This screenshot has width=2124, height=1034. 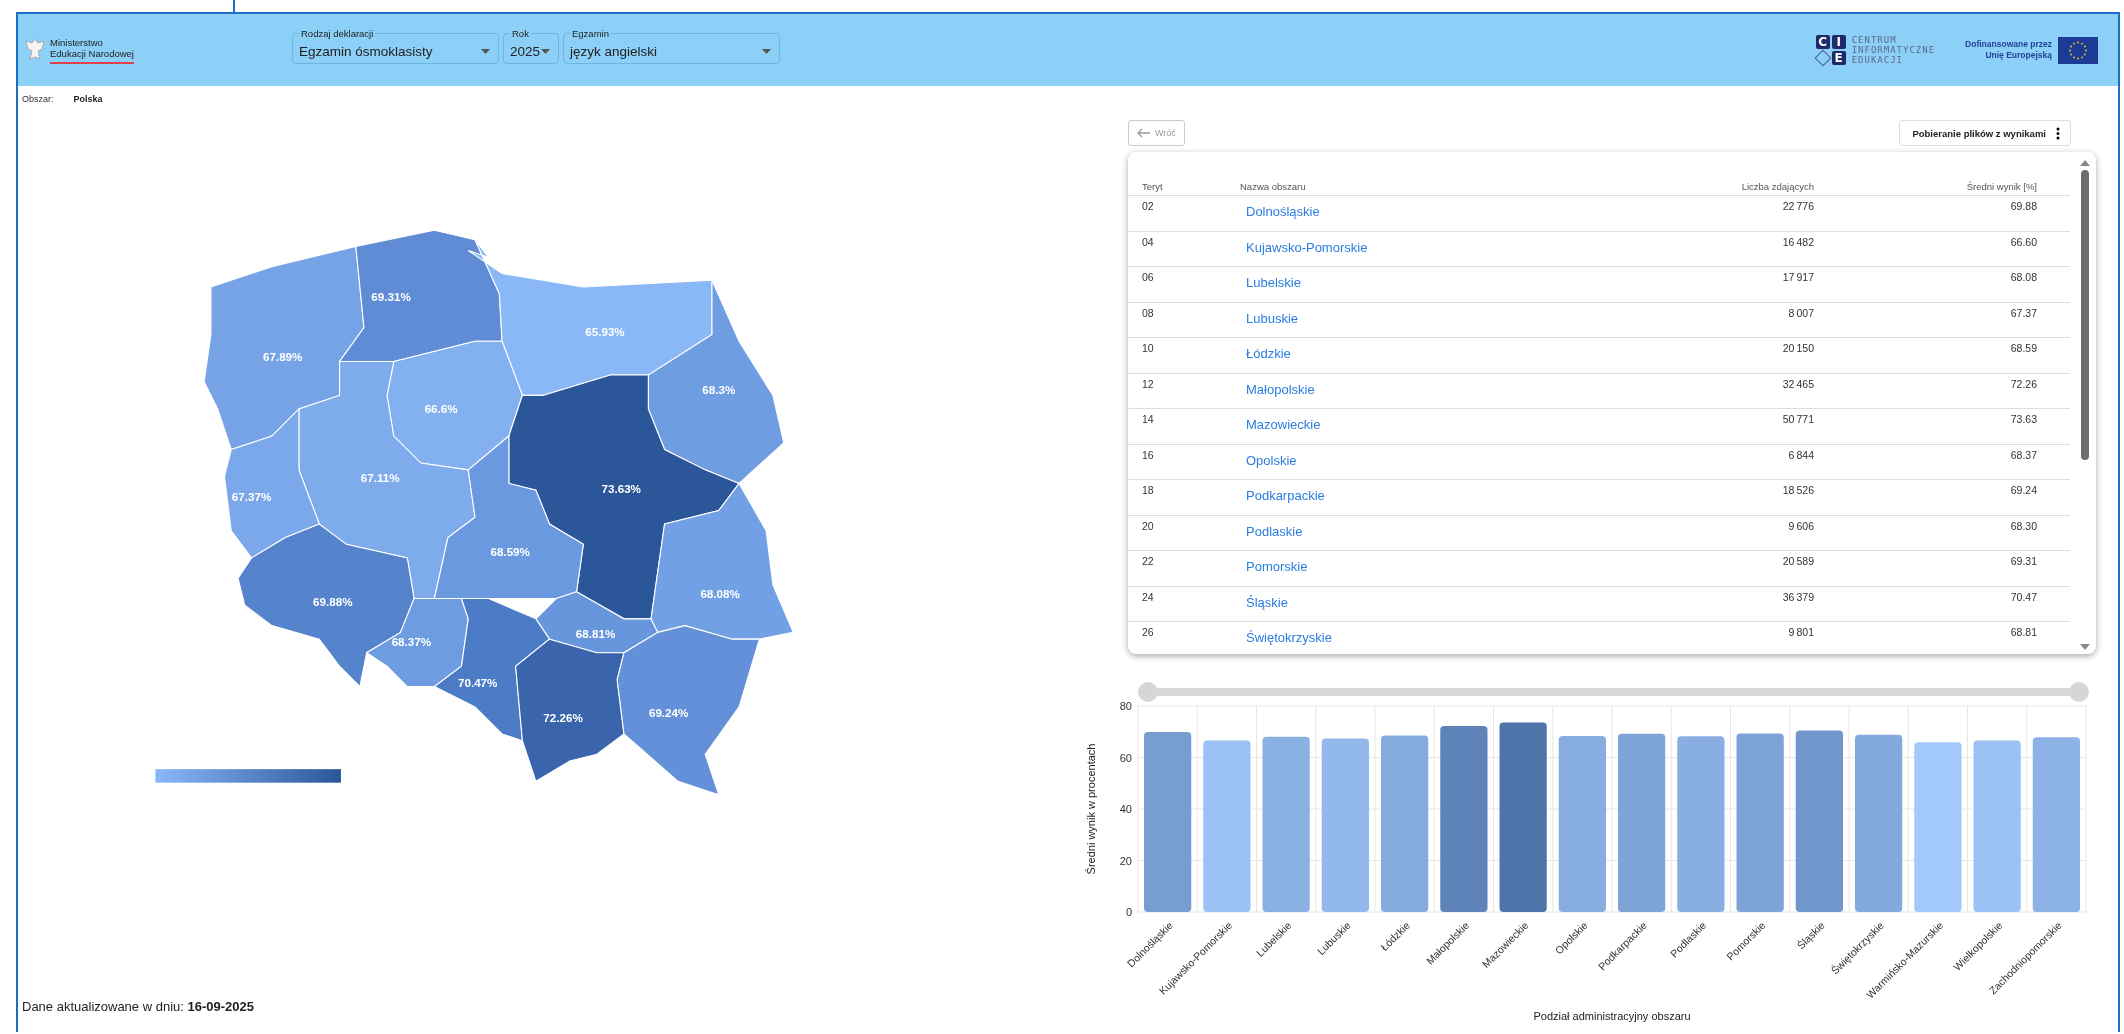 I want to click on logo-mark: C I E, so click(x=1830, y=50).